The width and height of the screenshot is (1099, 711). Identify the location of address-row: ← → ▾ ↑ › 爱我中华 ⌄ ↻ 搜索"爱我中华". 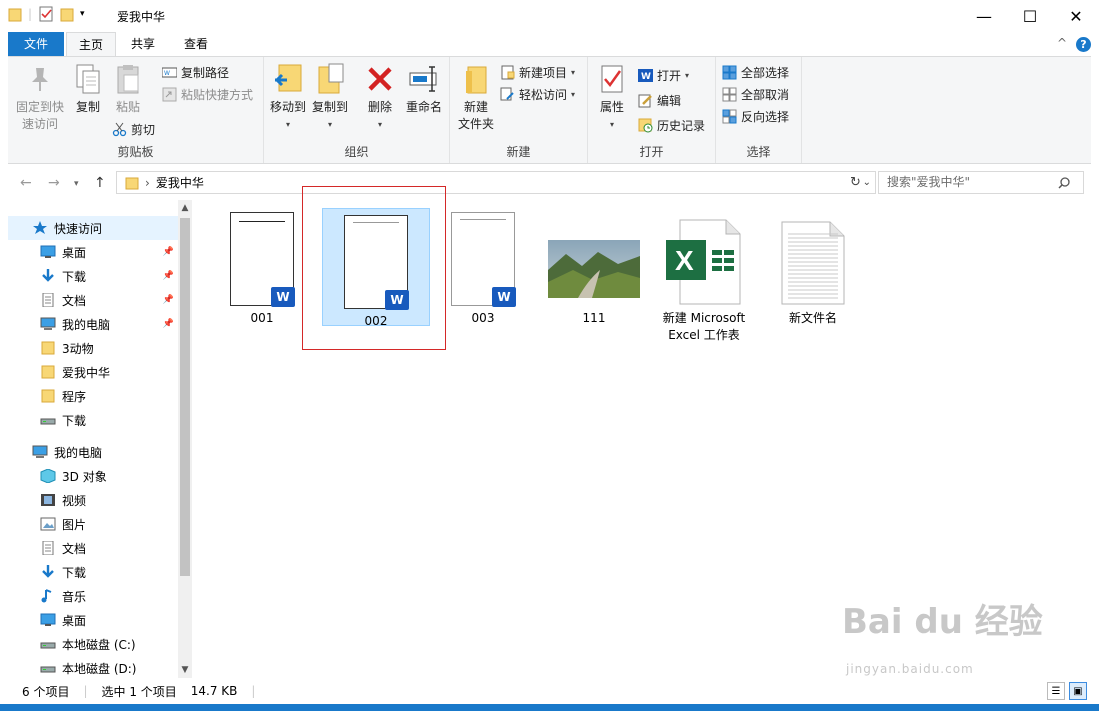
(549, 183).